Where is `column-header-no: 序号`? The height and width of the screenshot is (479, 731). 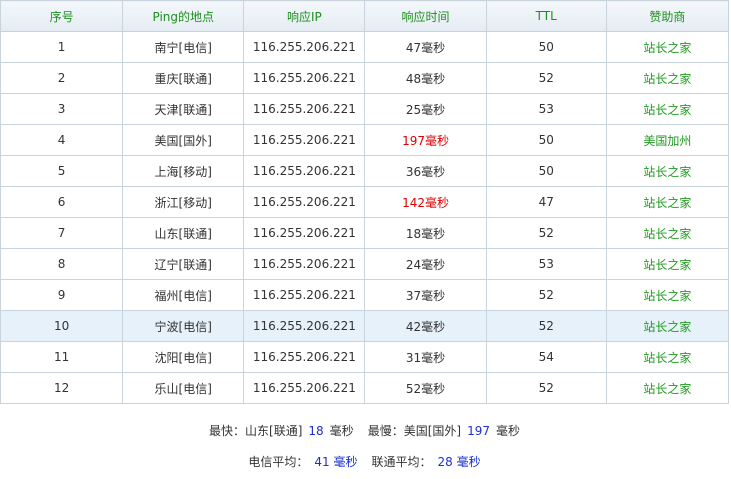 column-header-no: 序号 is located at coordinates (62, 16).